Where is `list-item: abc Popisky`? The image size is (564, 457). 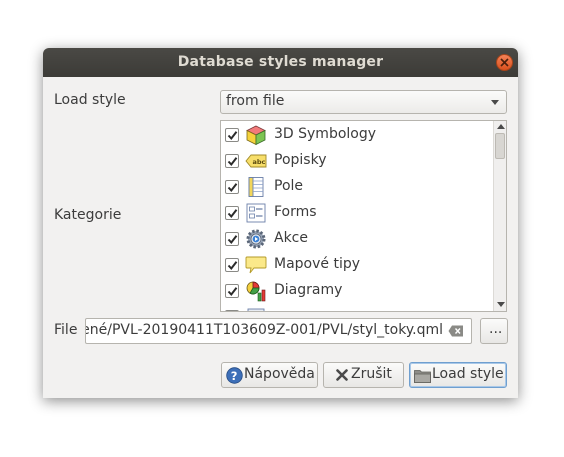 list-item: abc Popisky is located at coordinates (356, 161).